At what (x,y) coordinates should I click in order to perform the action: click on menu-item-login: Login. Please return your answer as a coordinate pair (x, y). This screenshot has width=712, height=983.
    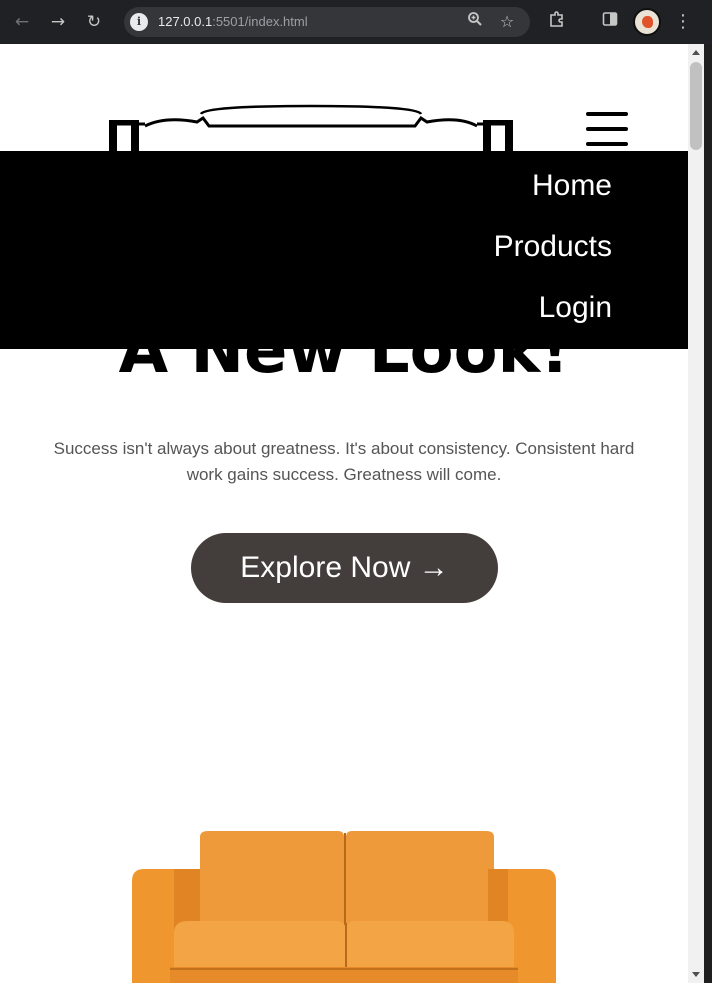
    Looking at the image, I should click on (575, 308).